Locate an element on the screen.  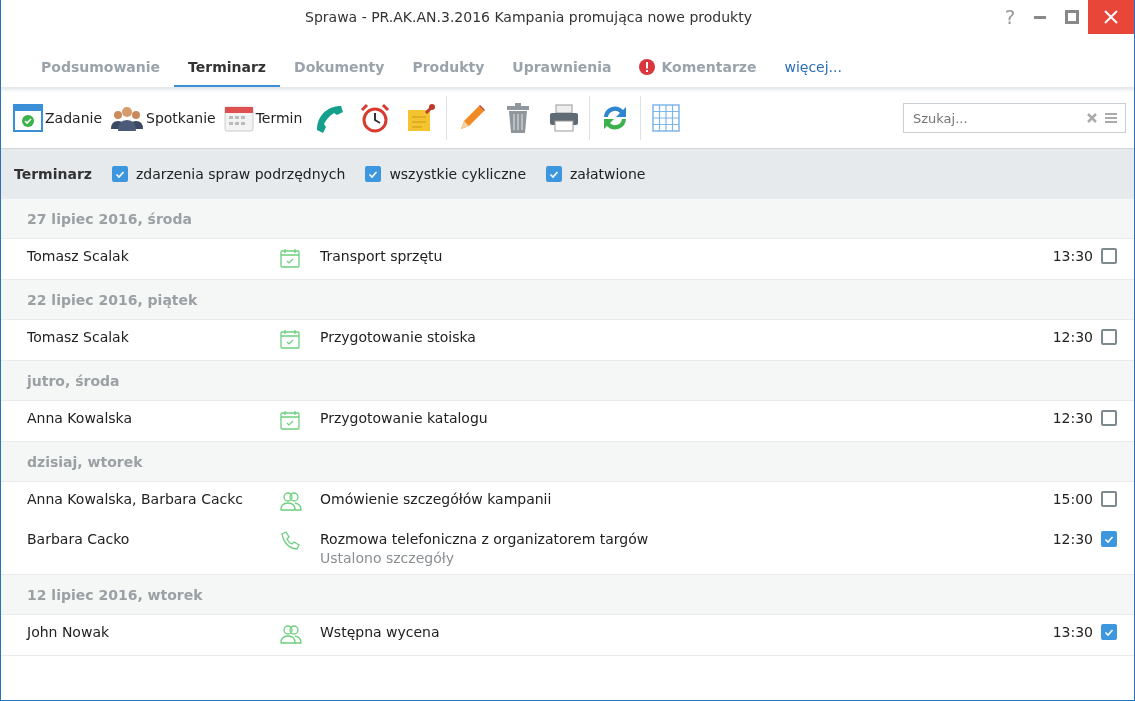
event-title: Wstępna wycena is located at coordinates (380, 632).